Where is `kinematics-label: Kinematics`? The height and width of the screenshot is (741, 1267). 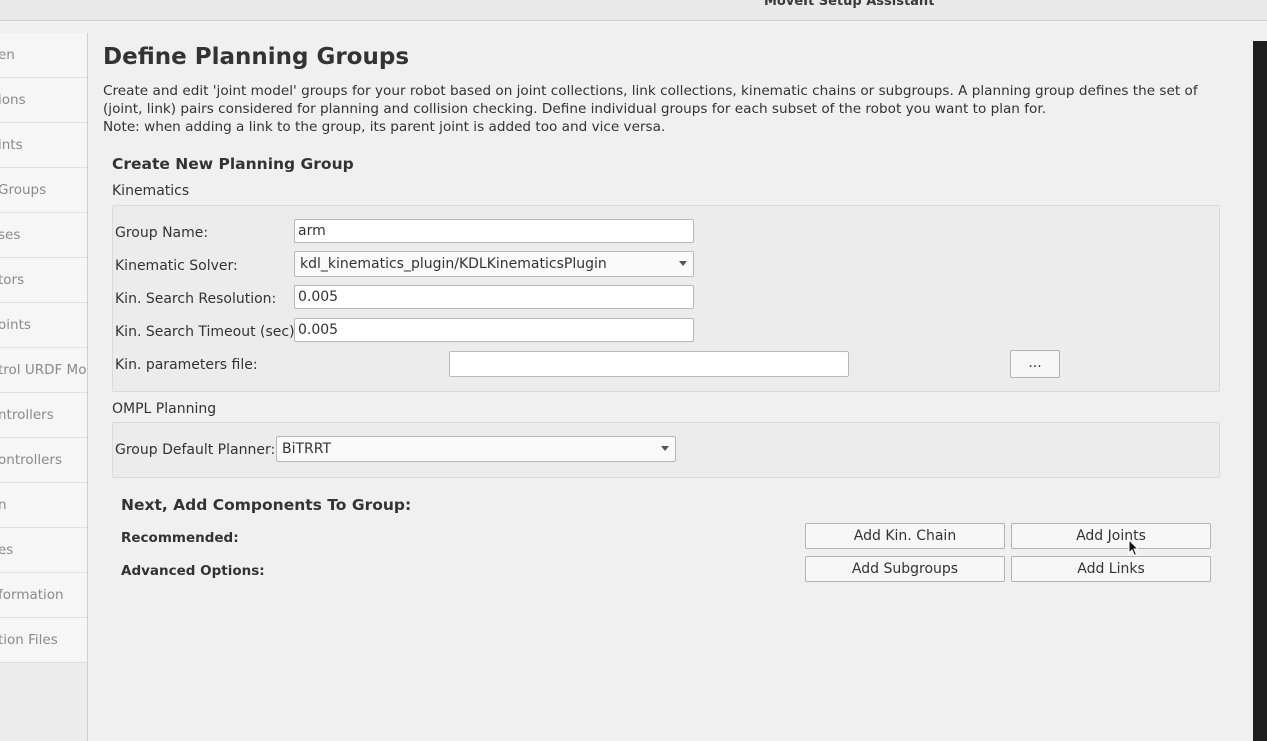
kinematics-label: Kinematics is located at coordinates (151, 191).